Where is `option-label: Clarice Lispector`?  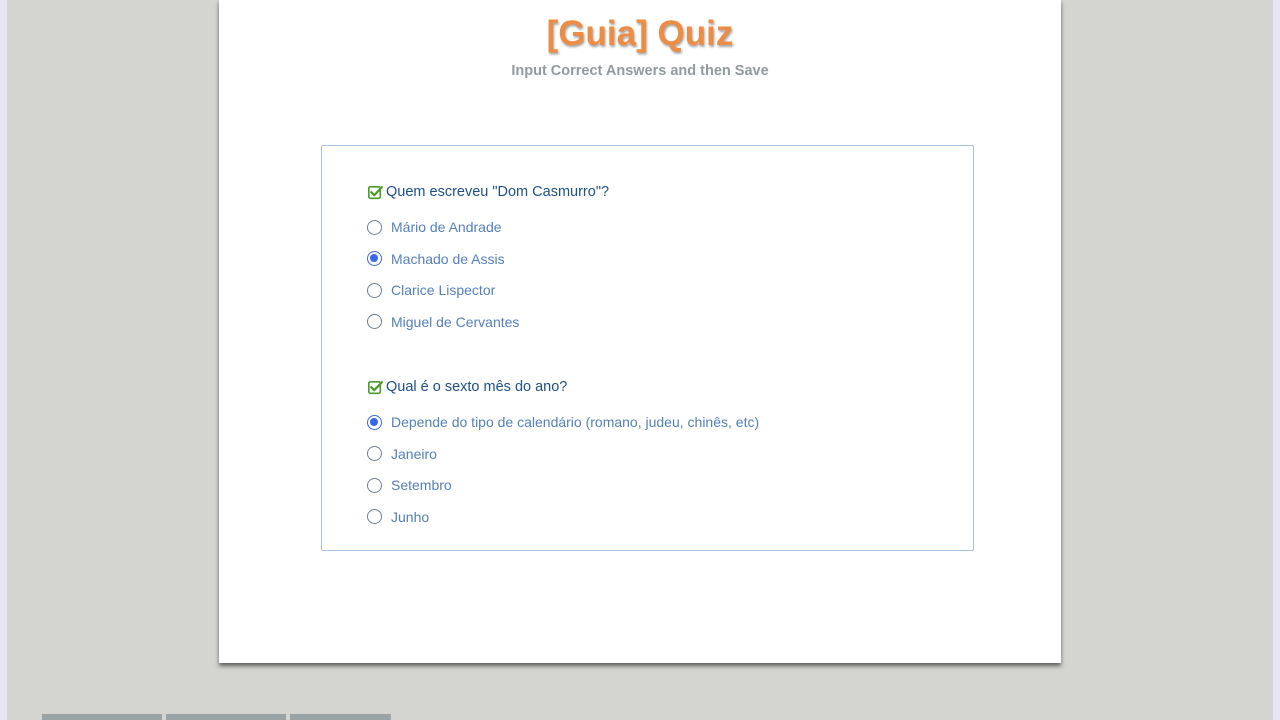 option-label: Clarice Lispector is located at coordinates (443, 290).